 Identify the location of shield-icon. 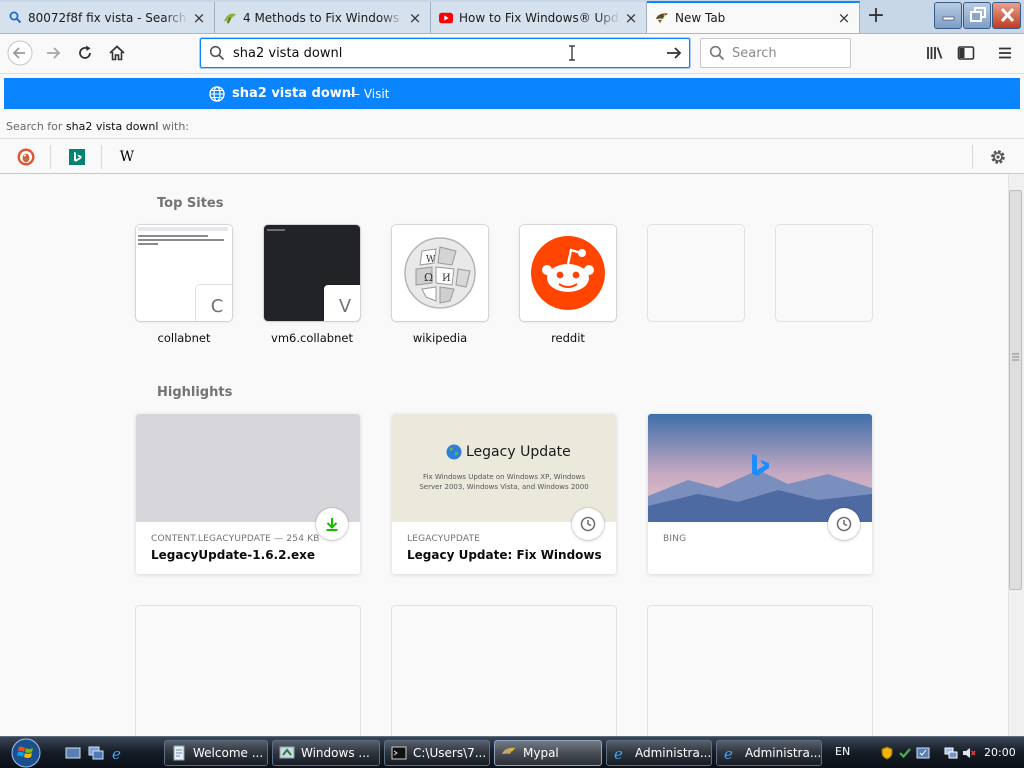
(887, 753).